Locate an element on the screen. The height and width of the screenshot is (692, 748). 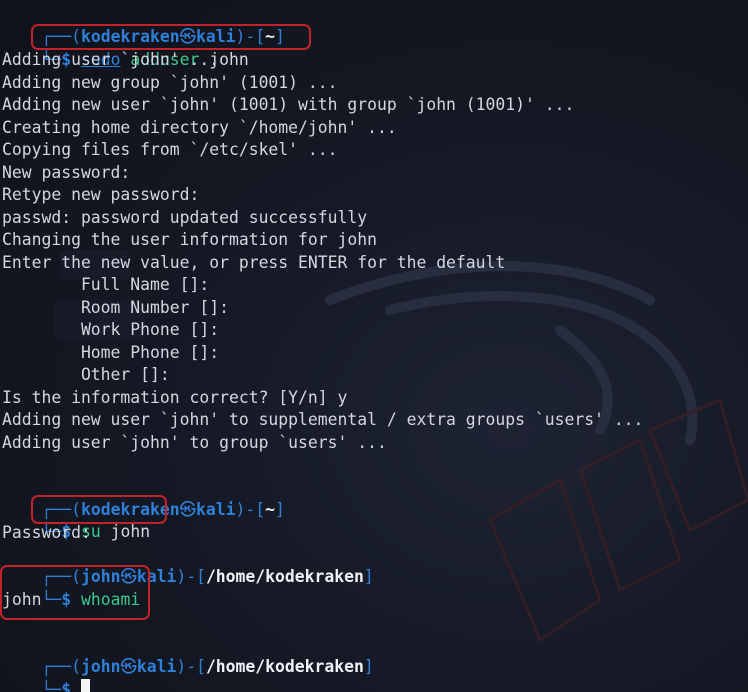
output-line: Work Phone []: is located at coordinates (111, 329).